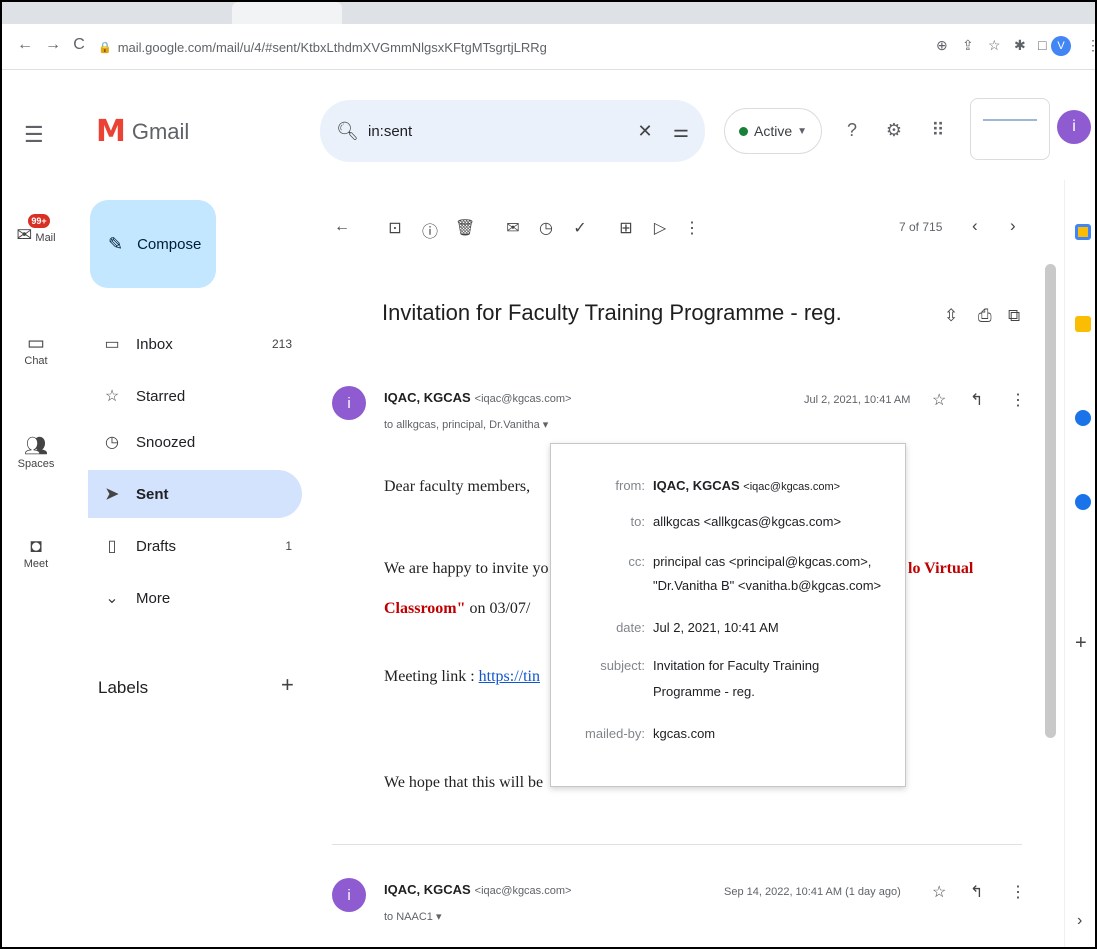 The height and width of the screenshot is (949, 1097). I want to click on contacts-icon, so click(1083, 502).